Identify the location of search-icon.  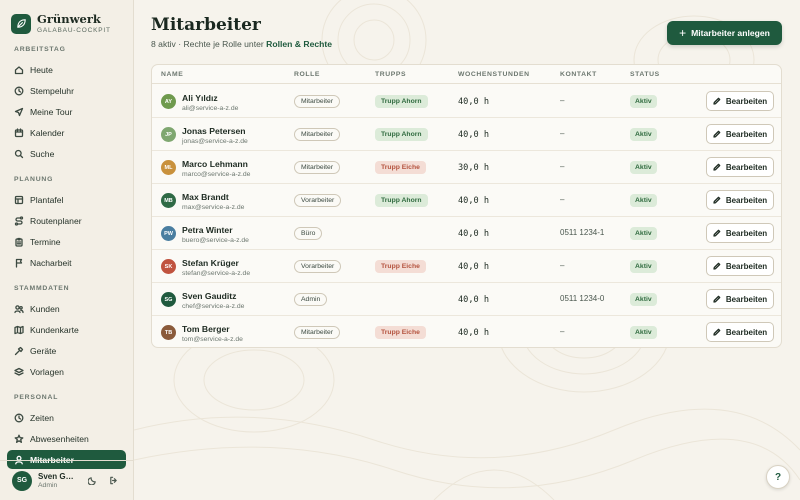
(19, 153).